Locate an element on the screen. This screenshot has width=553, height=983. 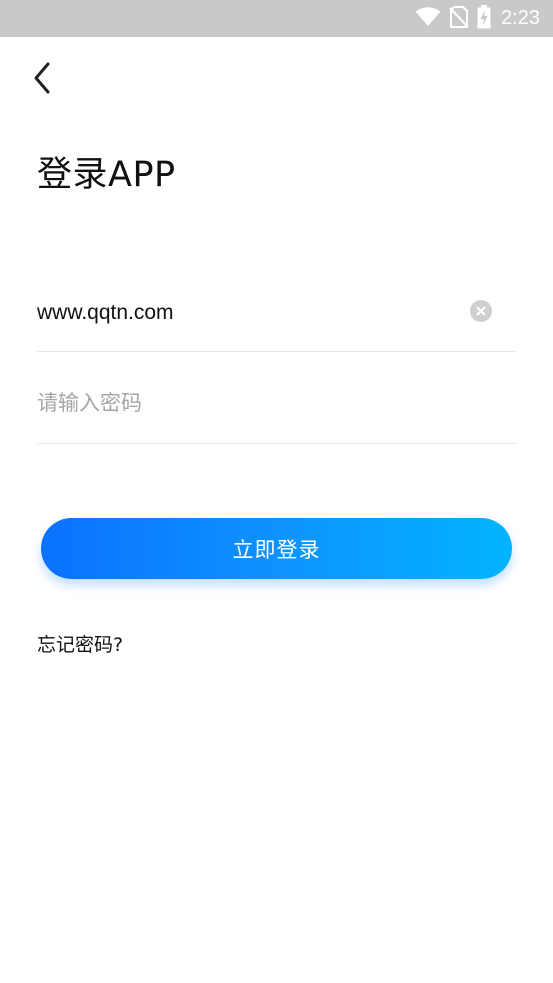
page-title: 登录APP is located at coordinates (106, 175).